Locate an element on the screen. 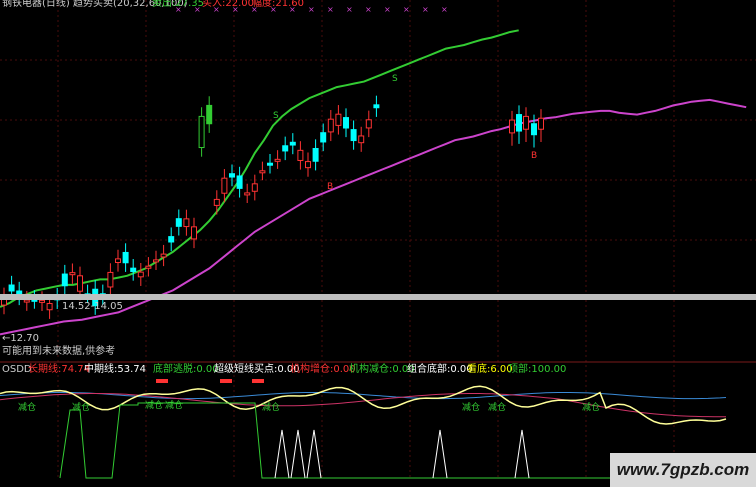 This screenshot has height=487, width=756. range-label: 14.52-14.05 is located at coordinates (92, 306).